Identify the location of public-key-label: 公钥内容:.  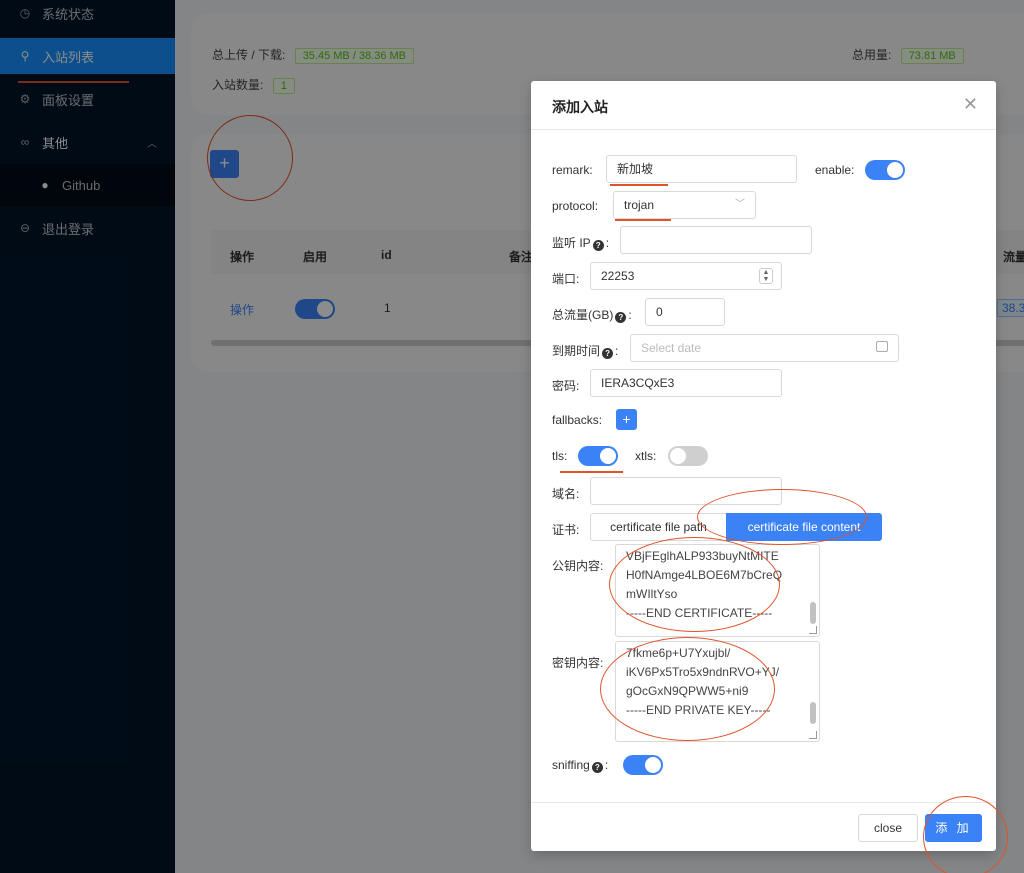
(578, 566).